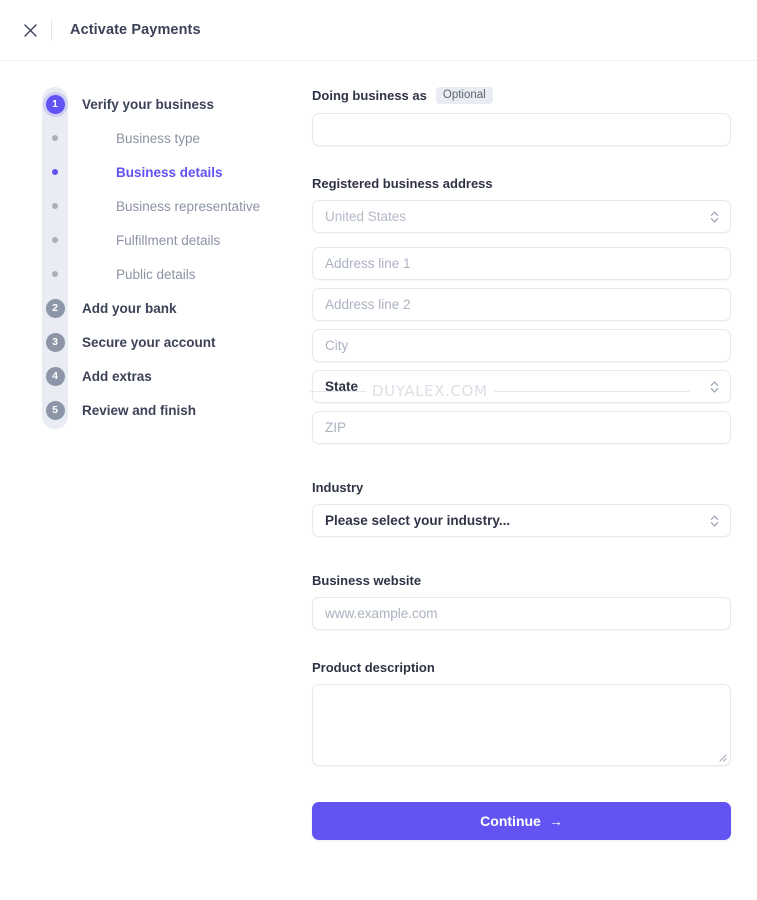 Image resolution: width=757 pixels, height=900 pixels. I want to click on input-placeholder: Address line 1, so click(368, 263).